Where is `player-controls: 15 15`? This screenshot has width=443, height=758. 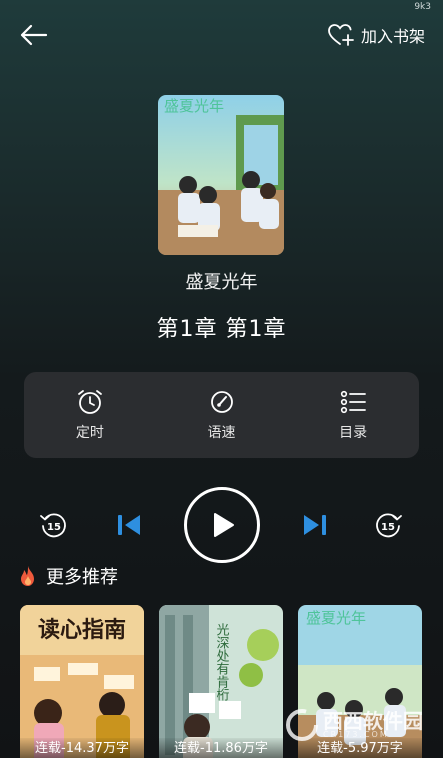 player-controls: 15 15 is located at coordinates (221, 525).